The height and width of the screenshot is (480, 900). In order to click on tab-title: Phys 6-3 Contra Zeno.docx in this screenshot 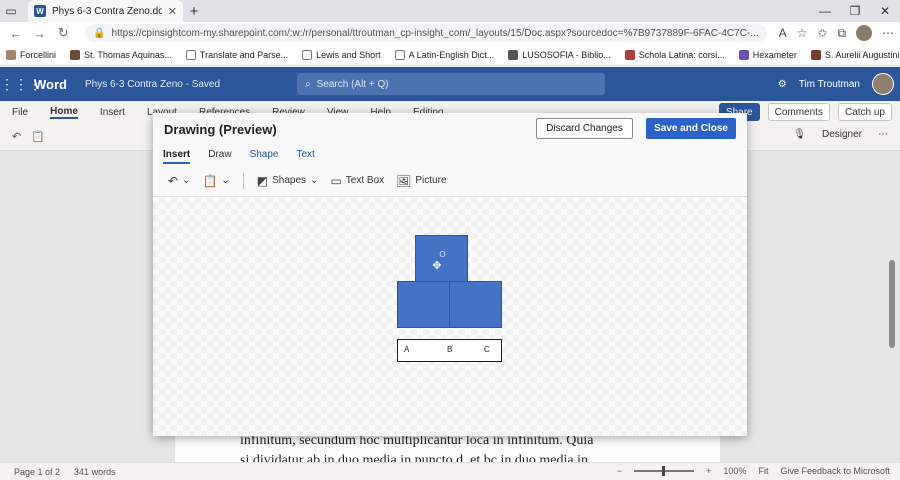, I will do `click(107, 11)`.